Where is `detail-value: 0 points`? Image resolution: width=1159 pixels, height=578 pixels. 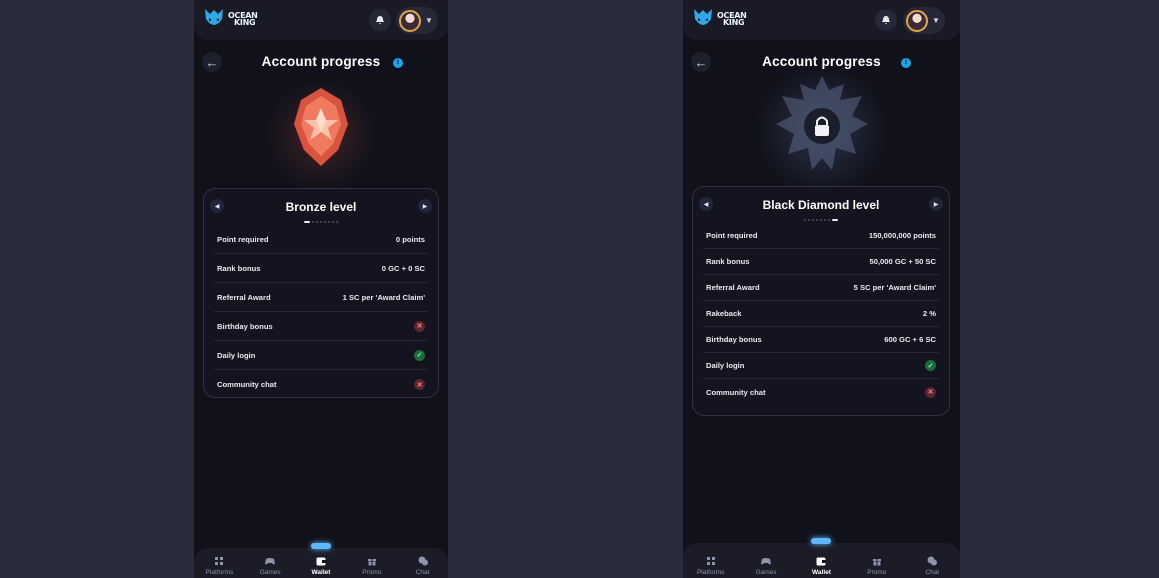
detail-value: 0 points is located at coordinates (410, 239).